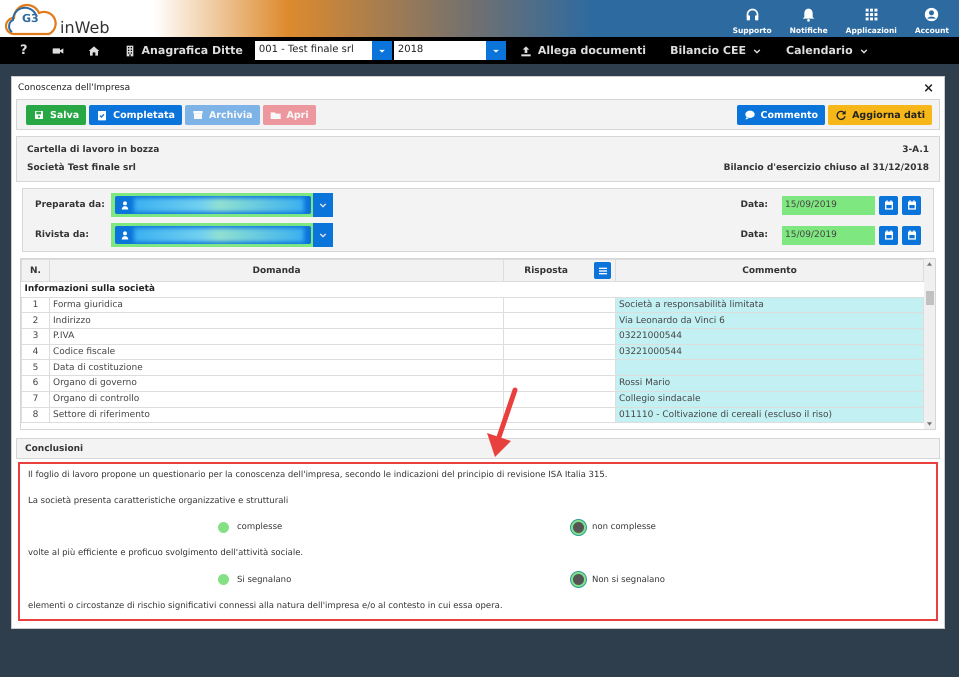  I want to click on headset-icon, so click(752, 14).